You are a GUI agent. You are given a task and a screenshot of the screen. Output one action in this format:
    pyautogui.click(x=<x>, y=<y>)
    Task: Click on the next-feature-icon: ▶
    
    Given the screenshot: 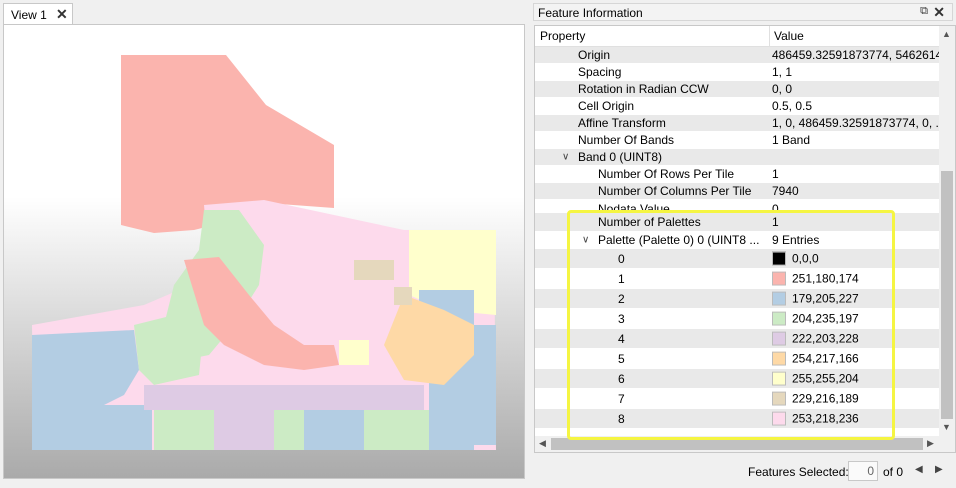 What is the action you would take?
    pyautogui.click(x=939, y=469)
    